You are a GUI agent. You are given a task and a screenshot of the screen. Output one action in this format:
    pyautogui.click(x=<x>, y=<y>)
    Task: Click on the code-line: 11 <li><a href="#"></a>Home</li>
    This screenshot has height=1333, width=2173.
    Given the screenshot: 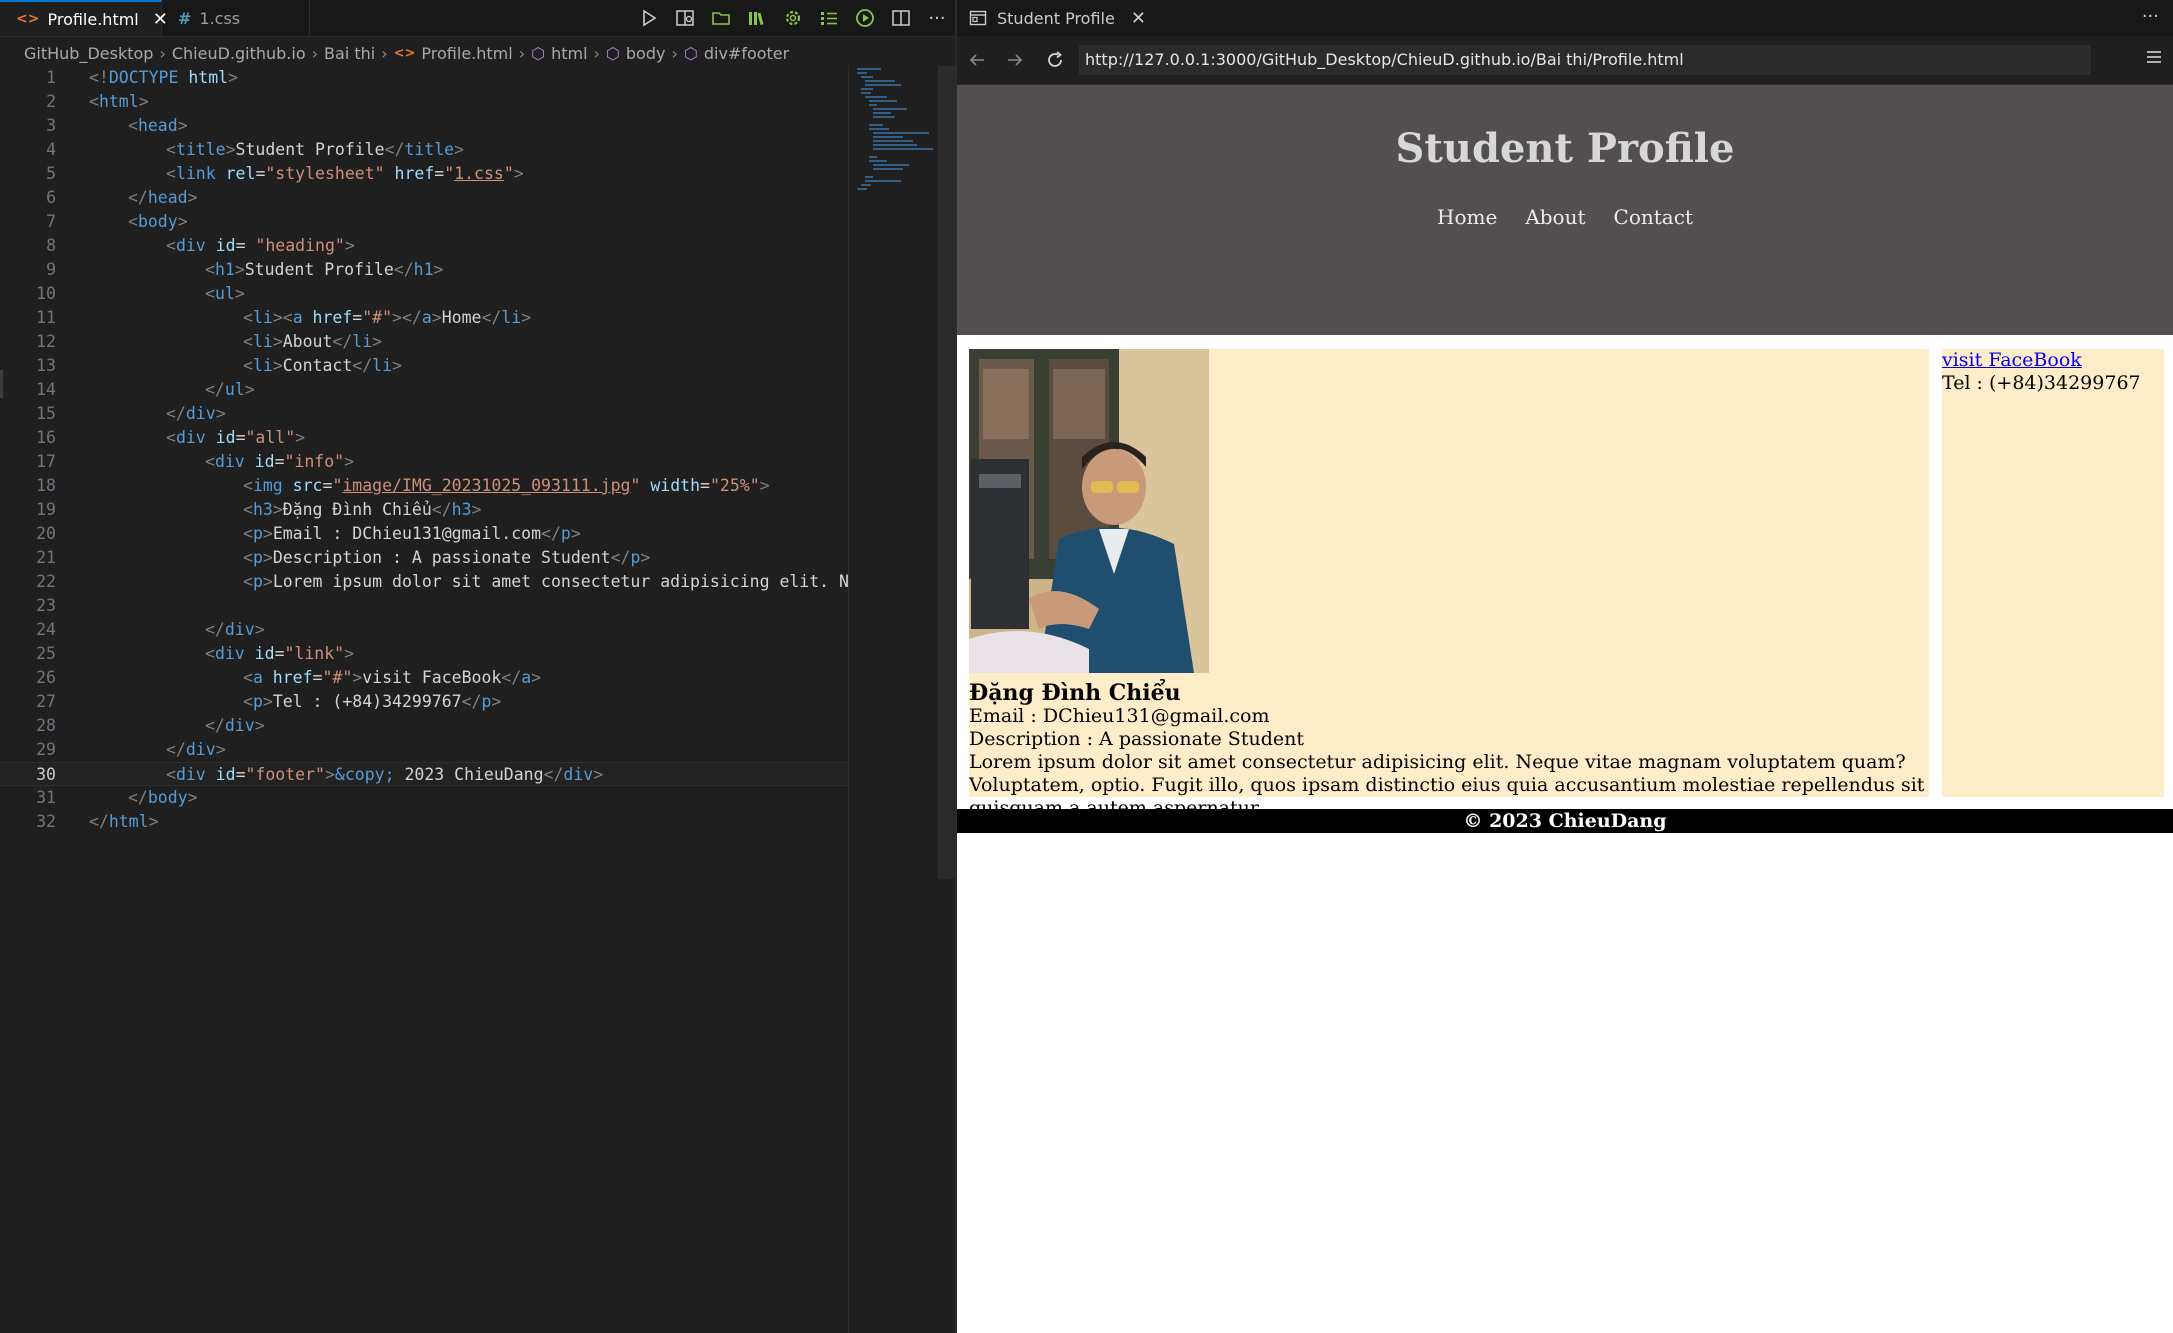 What is the action you would take?
    pyautogui.click(x=424, y=318)
    